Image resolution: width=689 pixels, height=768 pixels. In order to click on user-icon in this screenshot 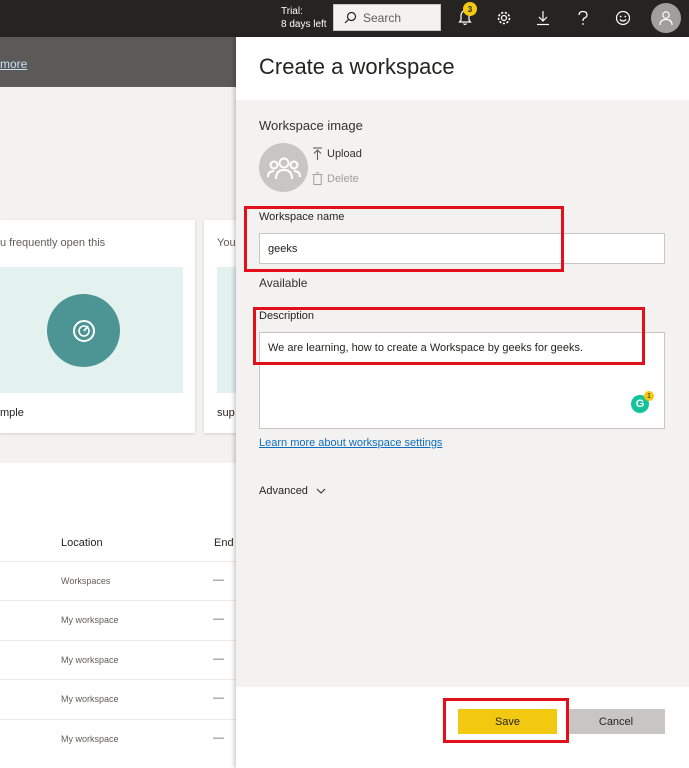, I will do `click(666, 18)`.